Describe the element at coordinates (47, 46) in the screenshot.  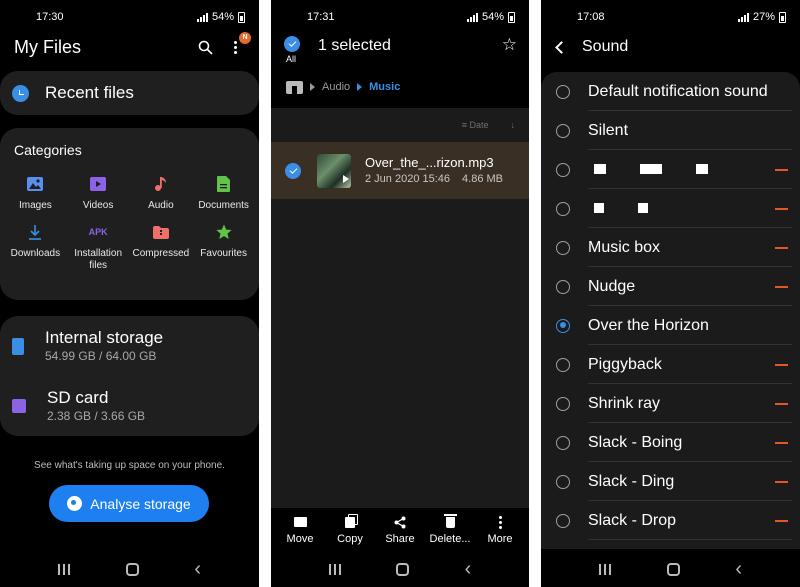
I see `page-title: My Files` at that location.